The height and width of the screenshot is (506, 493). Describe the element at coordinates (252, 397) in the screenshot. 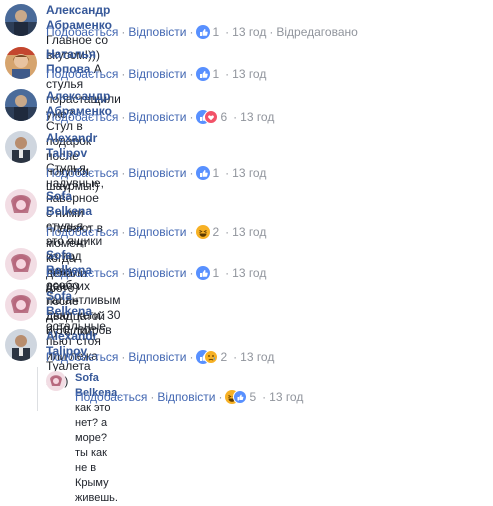

I see `reaction-count: 5` at that location.